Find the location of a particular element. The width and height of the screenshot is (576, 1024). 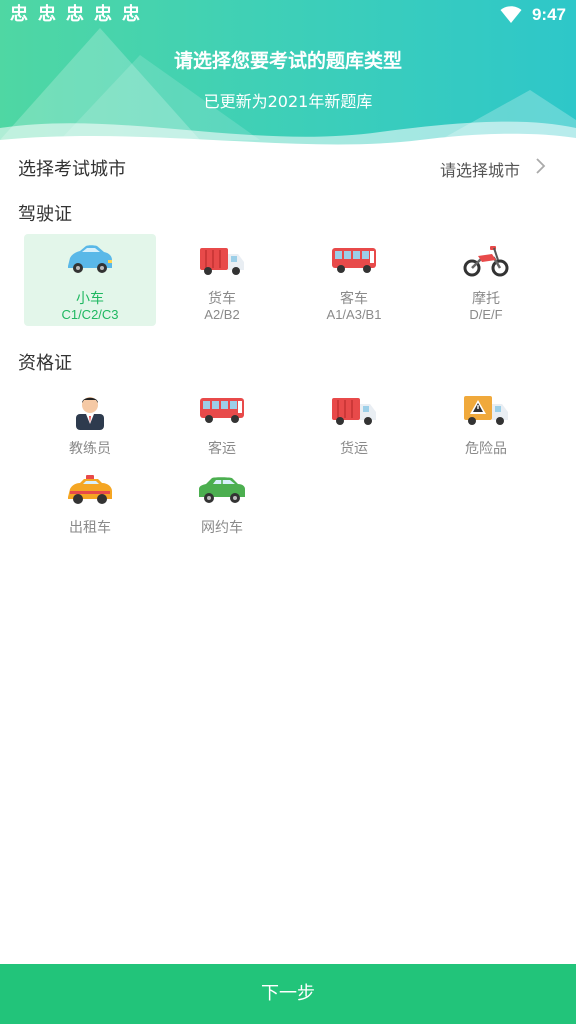

city-selector-value: 请选择城市 is located at coordinates (479, 170).